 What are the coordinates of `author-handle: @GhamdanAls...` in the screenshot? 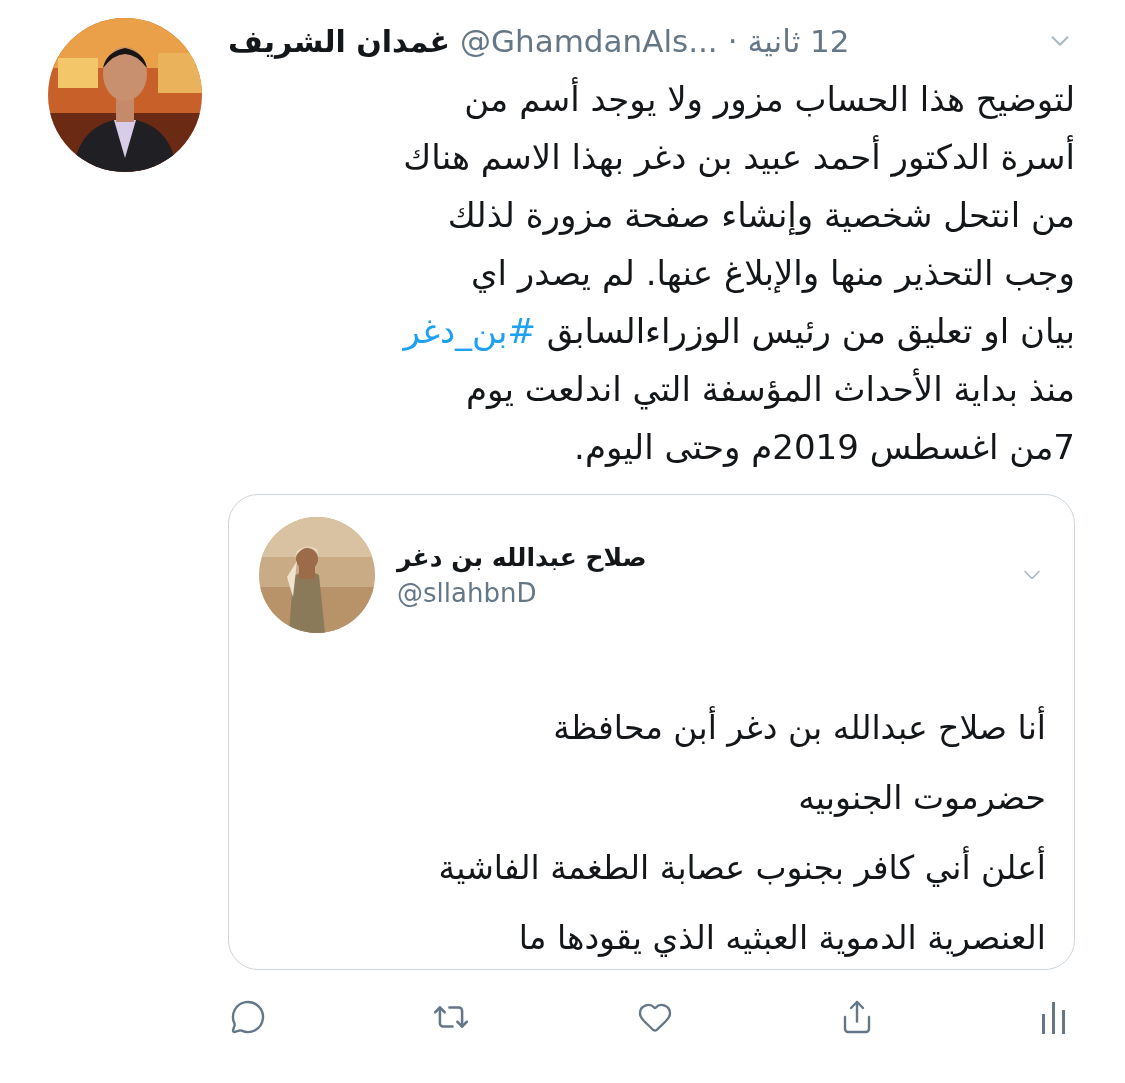 It's located at (589, 41).